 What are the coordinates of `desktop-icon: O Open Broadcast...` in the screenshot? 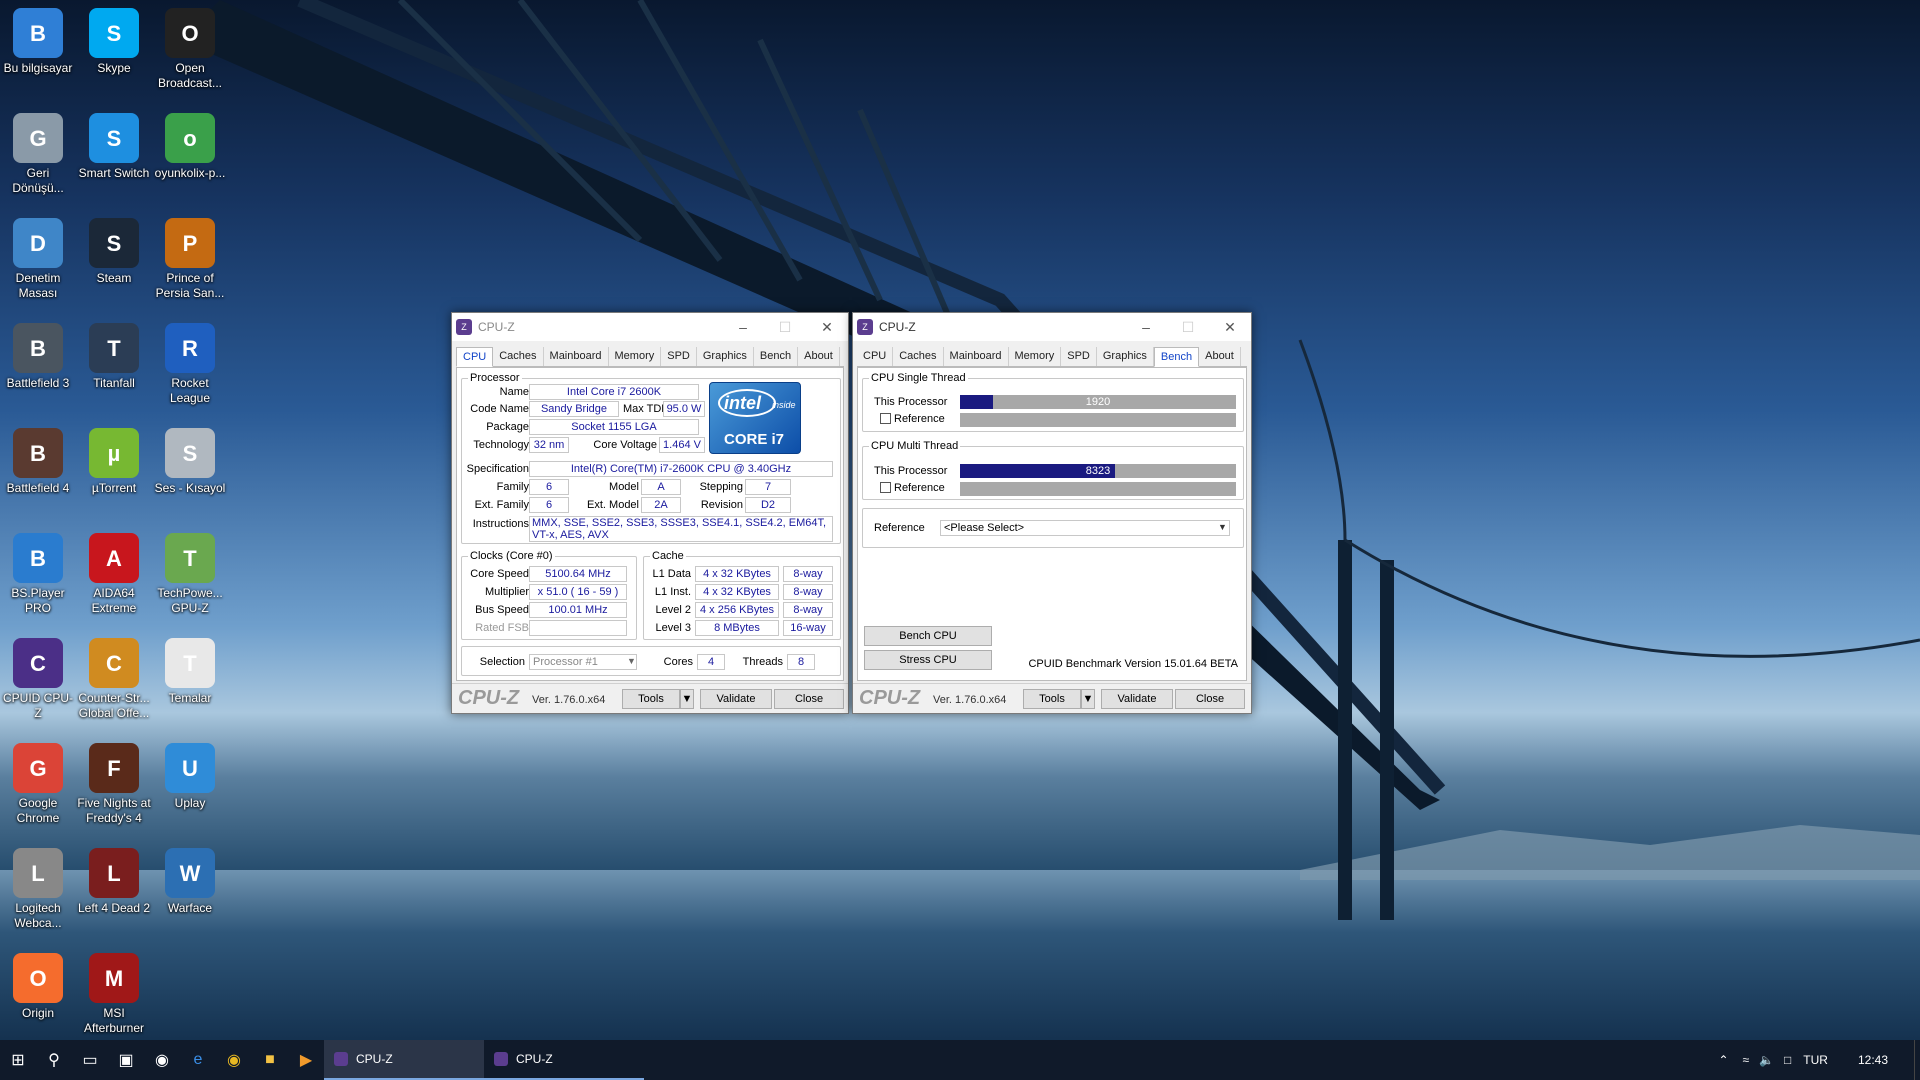 It's located at (190, 49).